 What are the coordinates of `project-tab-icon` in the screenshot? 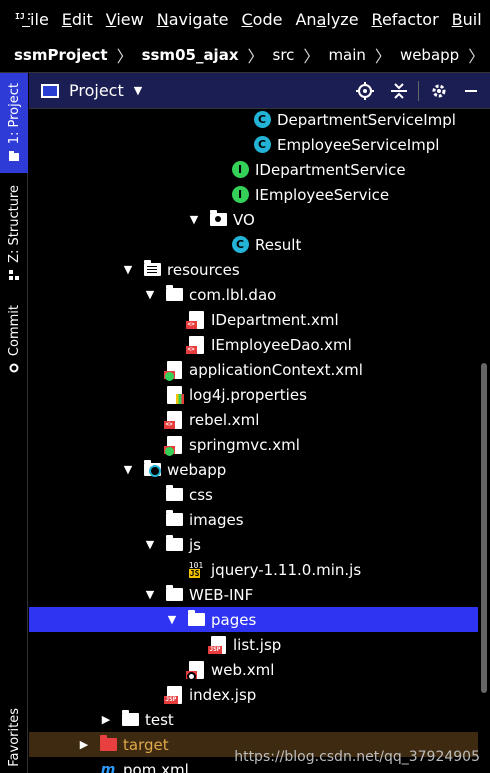 It's located at (14, 156).